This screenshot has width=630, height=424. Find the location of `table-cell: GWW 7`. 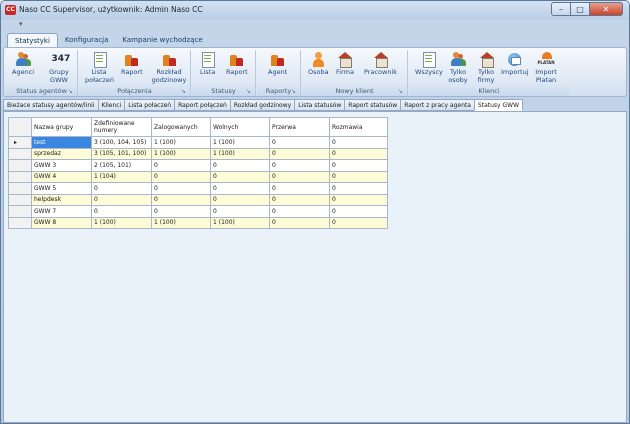

table-cell: GWW 7 is located at coordinates (61, 211).